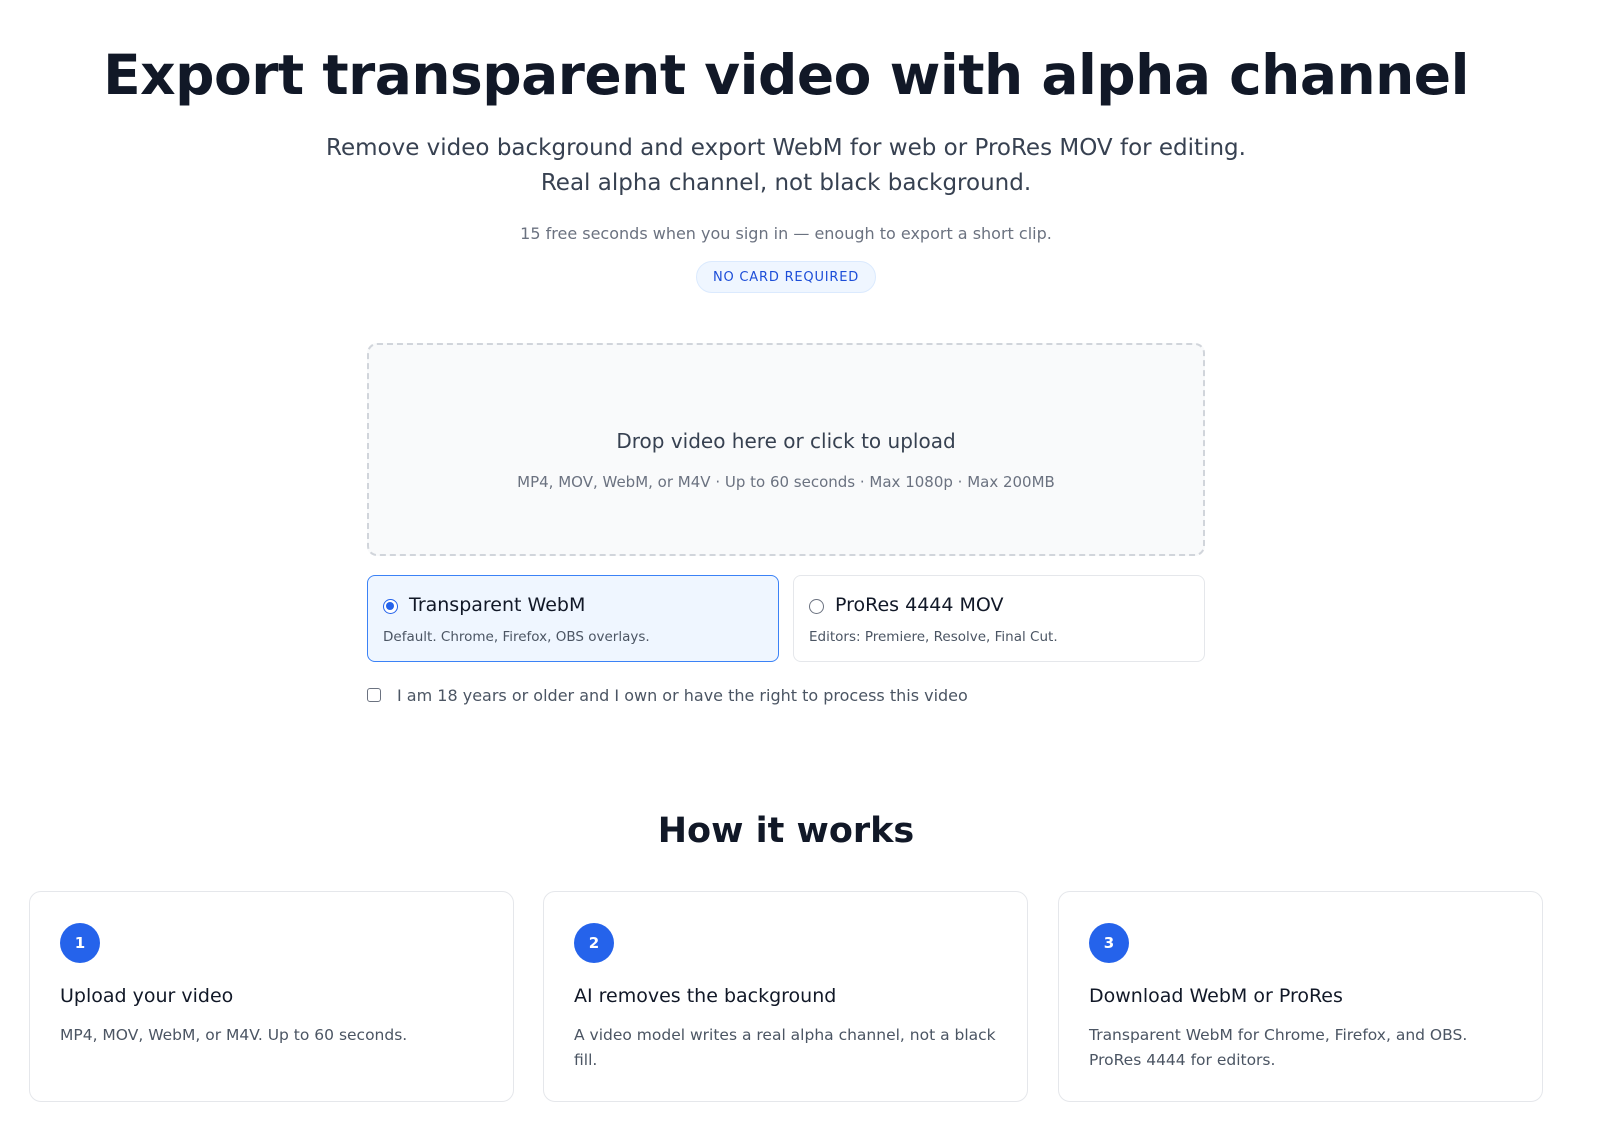  What do you see at coordinates (147, 996) in the screenshot?
I see `step-title: Upload your video` at bounding box center [147, 996].